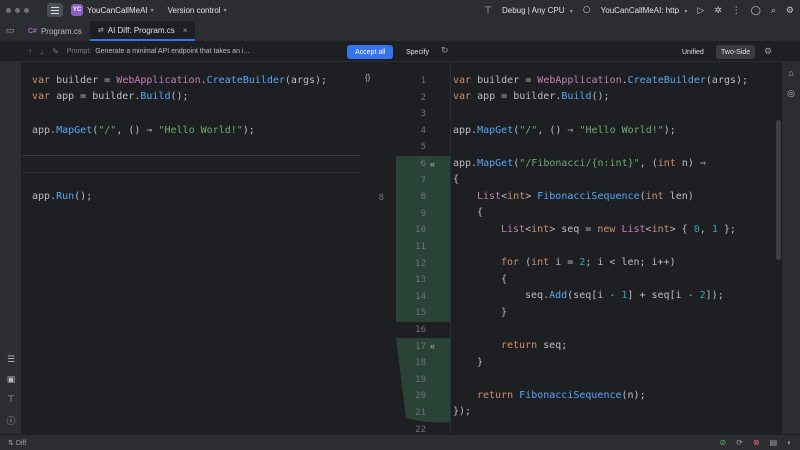 Image resolution: width=800 pixels, height=450 pixels. I want to click on tab-label: AI Diff: Program.cs, so click(141, 30).